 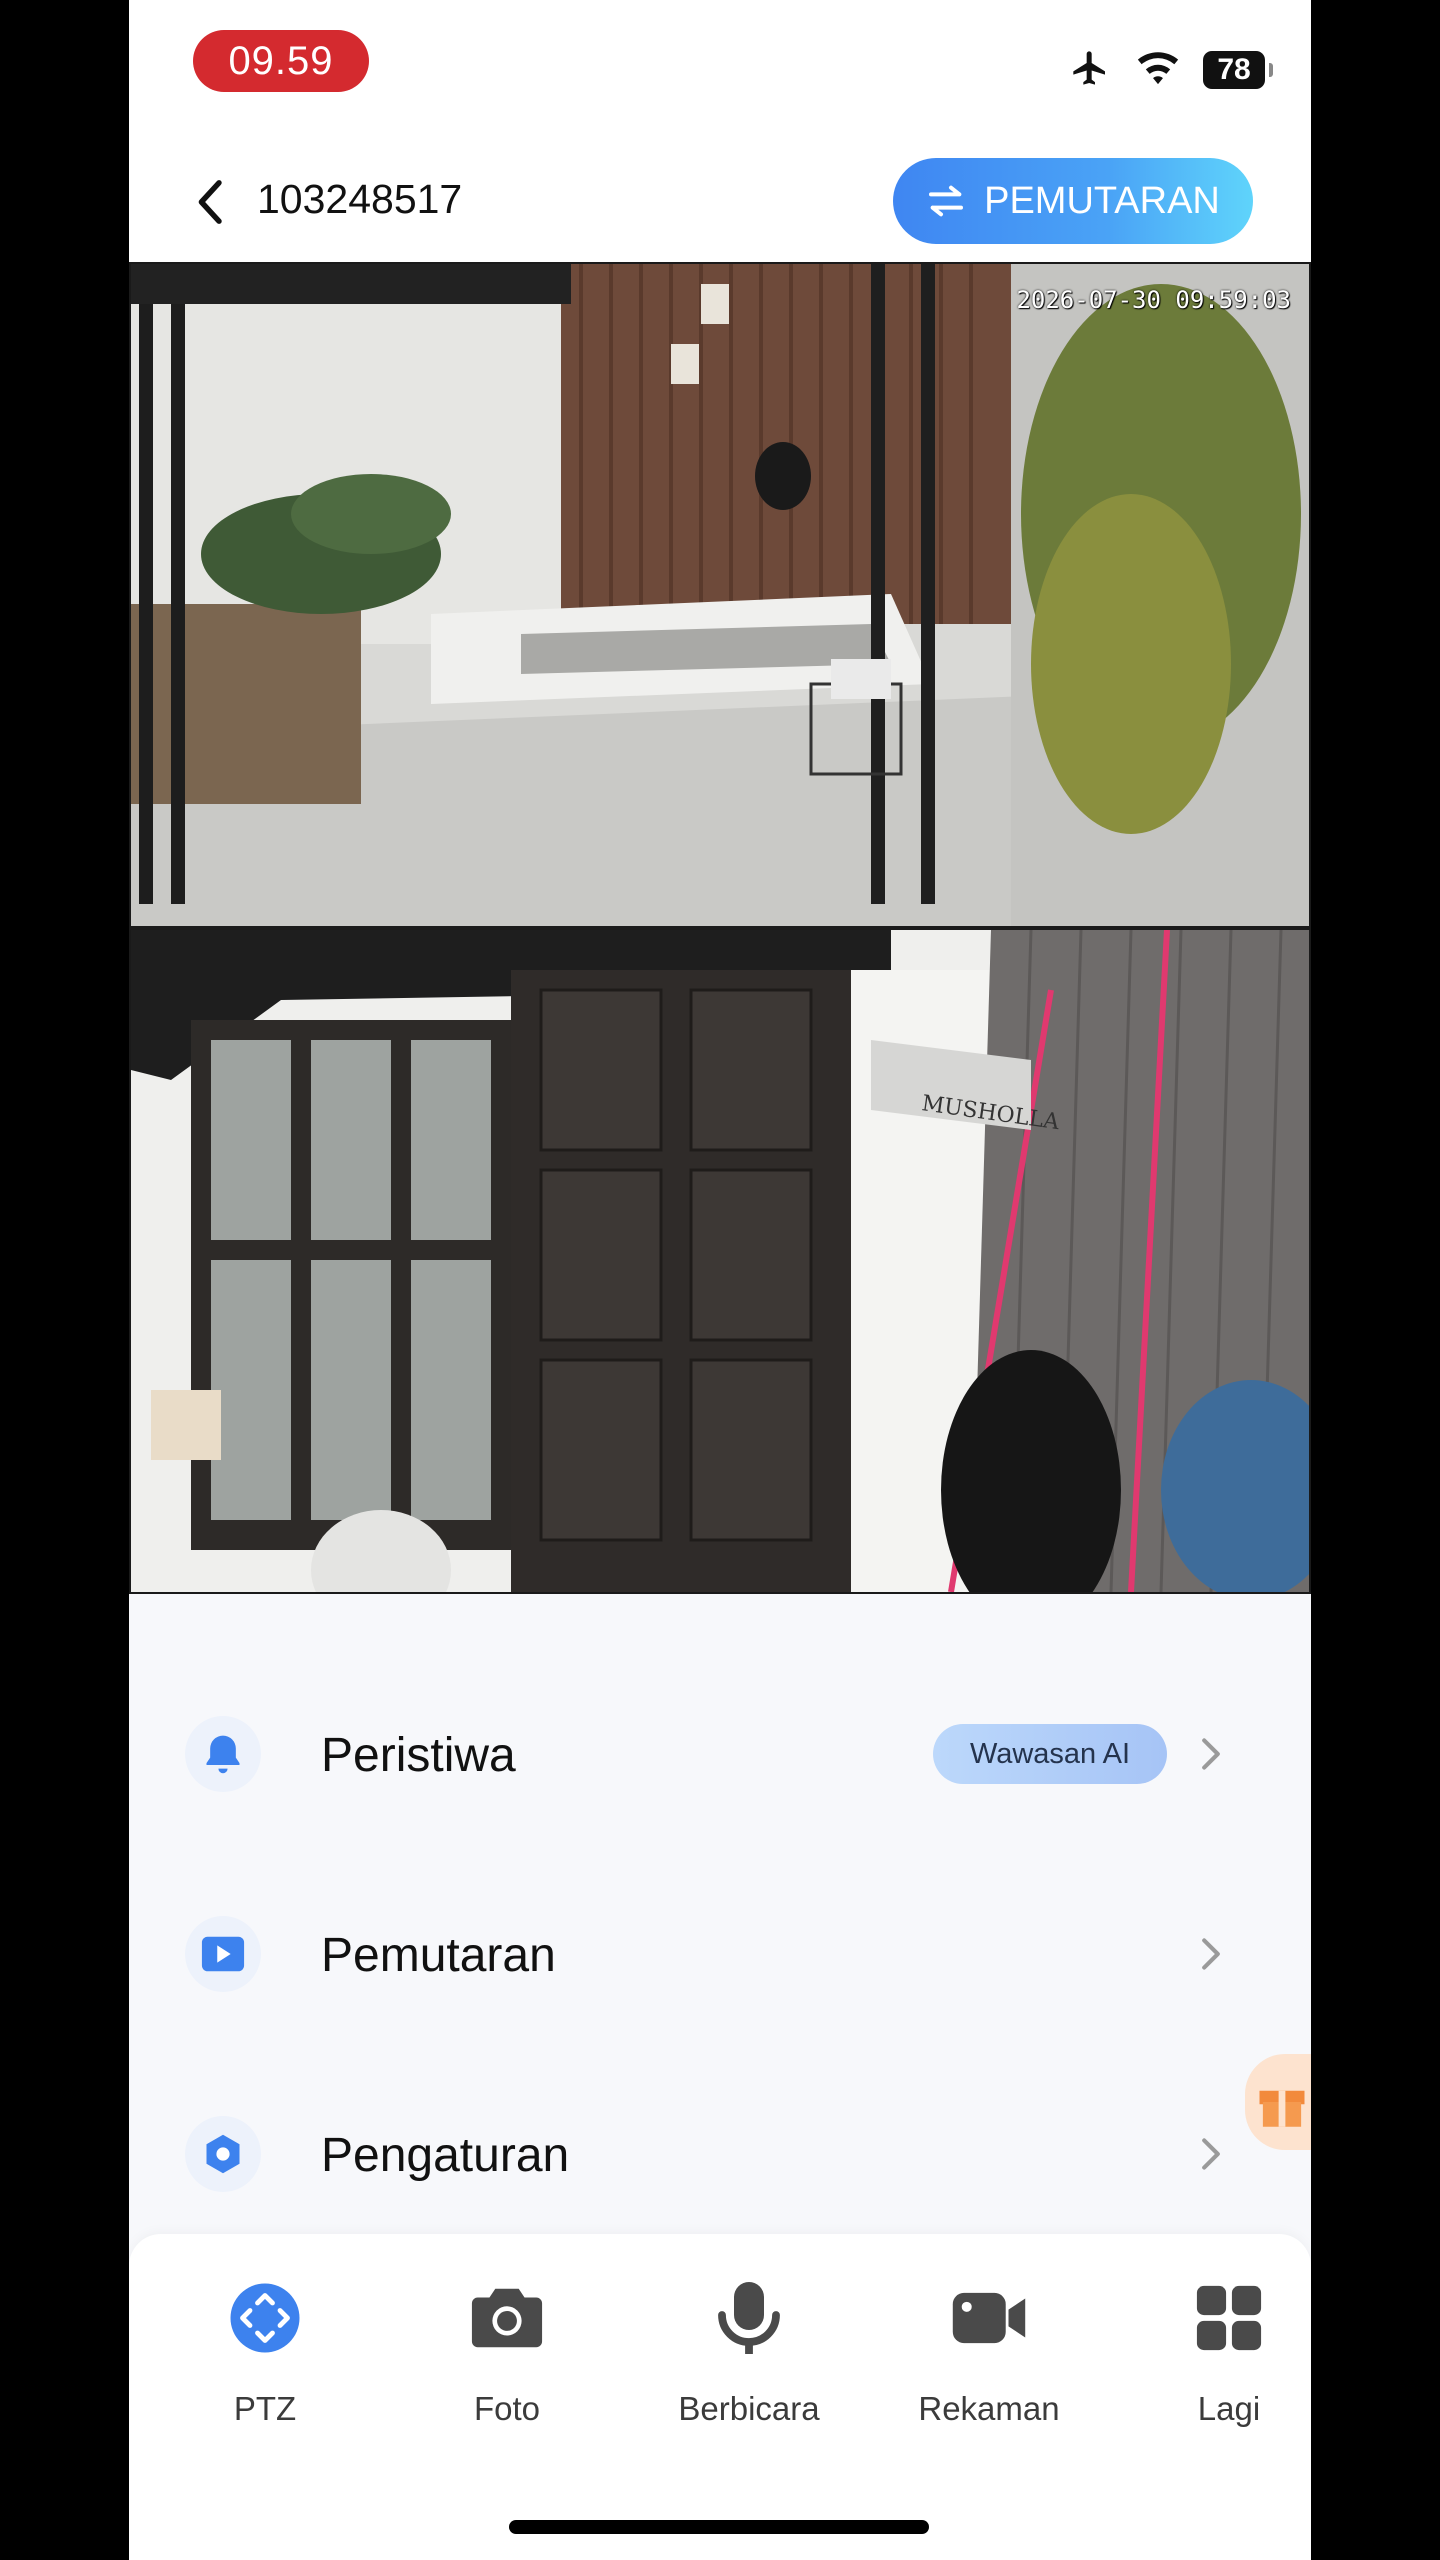 I want to click on status-bar: 09.59 78, so click(x=720, y=70).